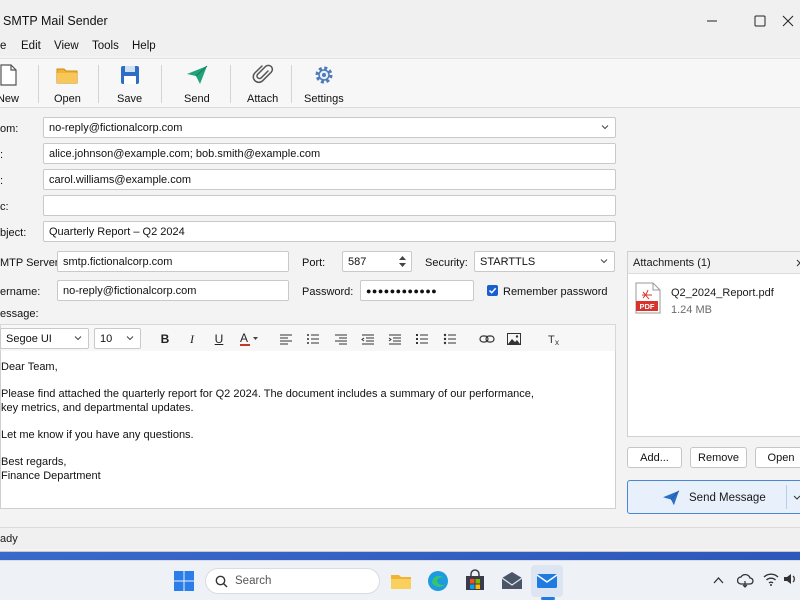  Describe the element at coordinates (197, 74) in the screenshot. I see `send-icon` at that location.